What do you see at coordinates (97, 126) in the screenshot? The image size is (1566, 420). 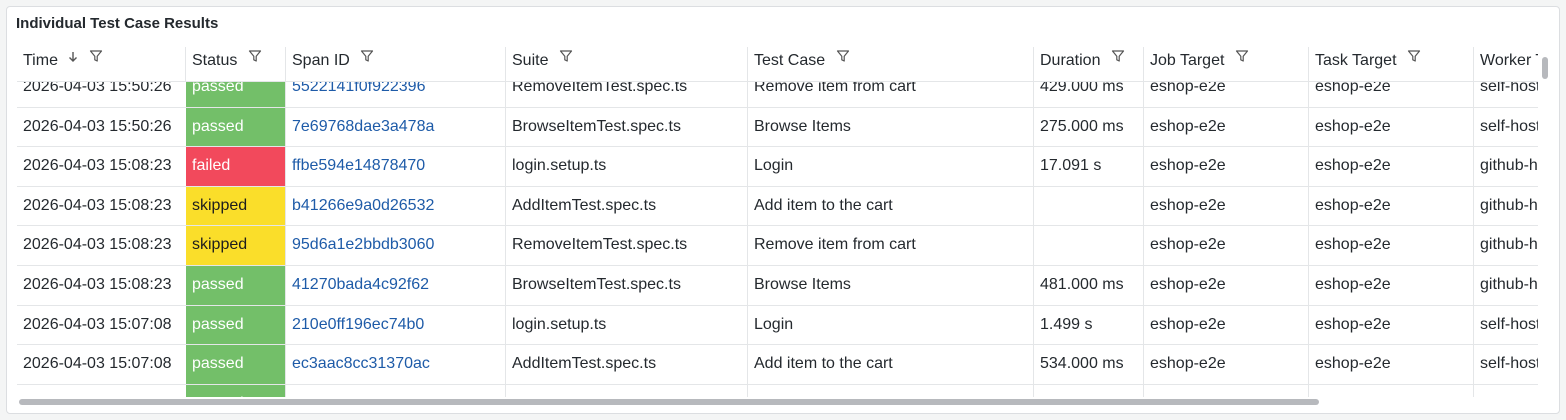 I see `cell-time-text: 2026-04-03 15:50:26` at bounding box center [97, 126].